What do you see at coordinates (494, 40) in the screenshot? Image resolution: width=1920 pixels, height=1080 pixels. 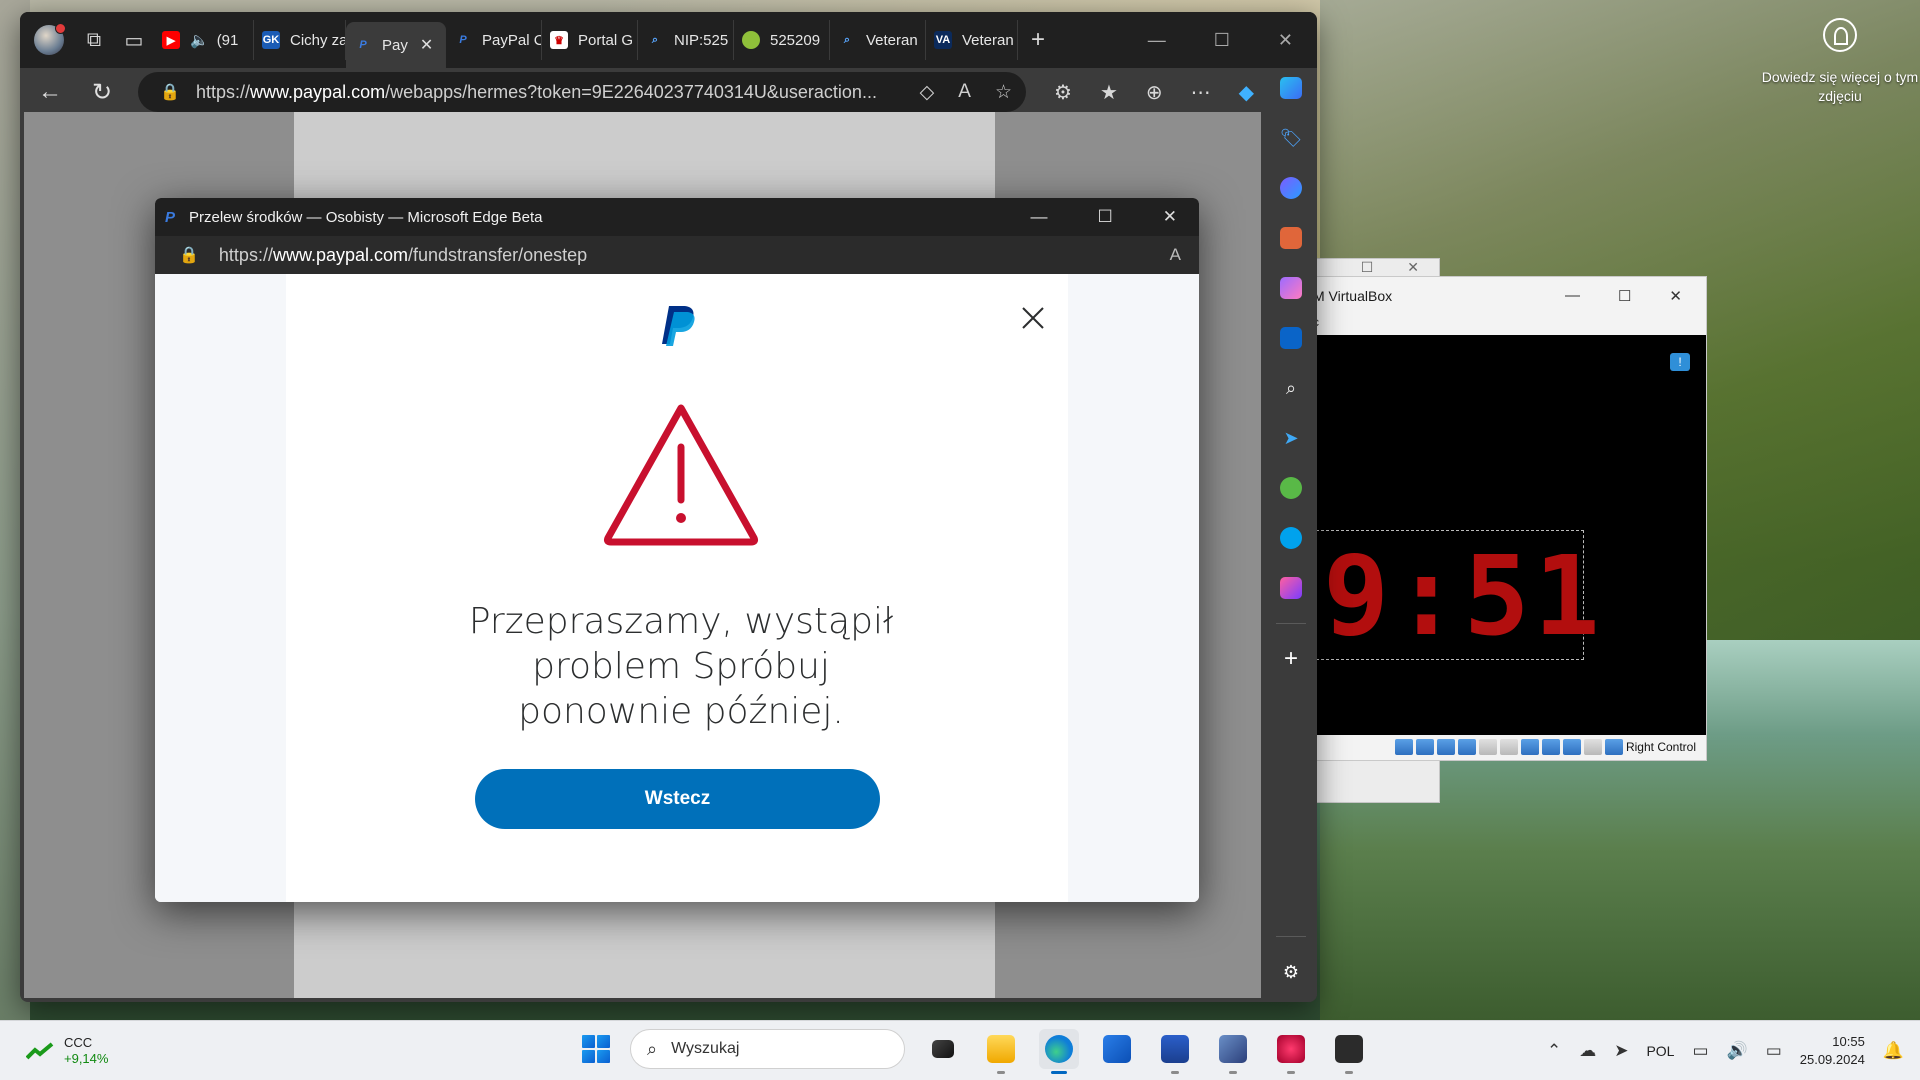 I see `tab-paypal: P PayPal C` at bounding box center [494, 40].